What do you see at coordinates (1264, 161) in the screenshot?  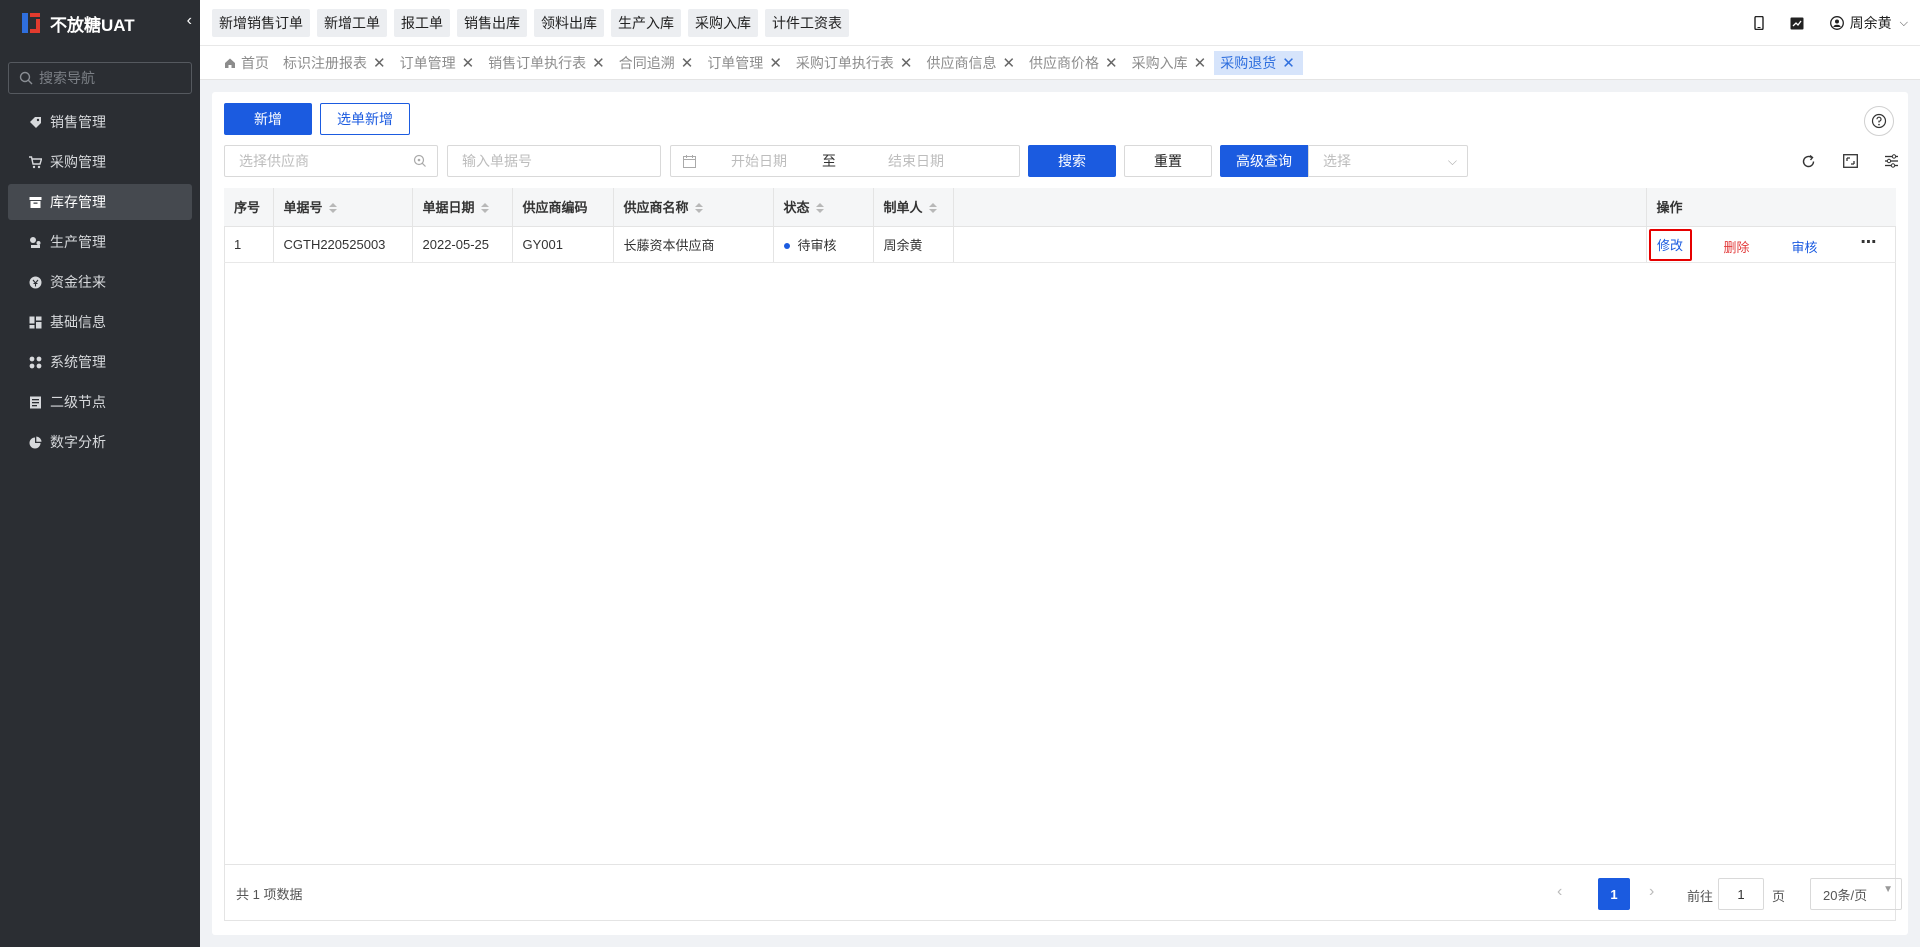 I see `advanced-query-button: 高级查询` at bounding box center [1264, 161].